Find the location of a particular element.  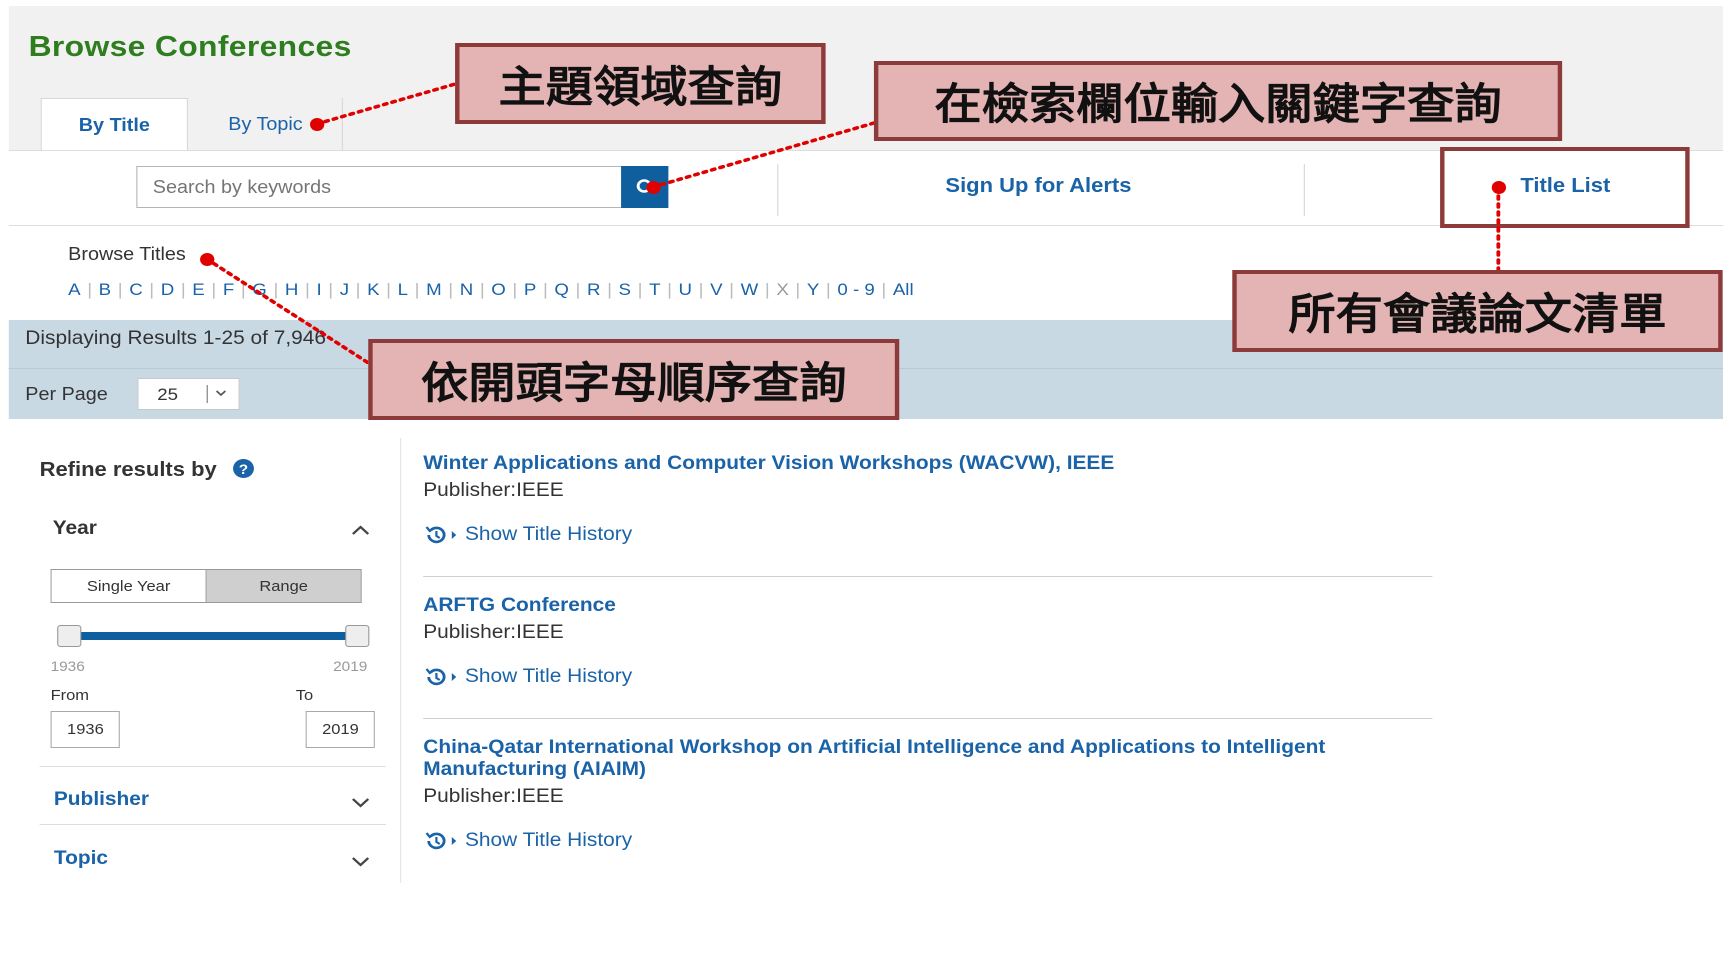

year-mode-toggle: Single Year Range is located at coordinates (206, 586).